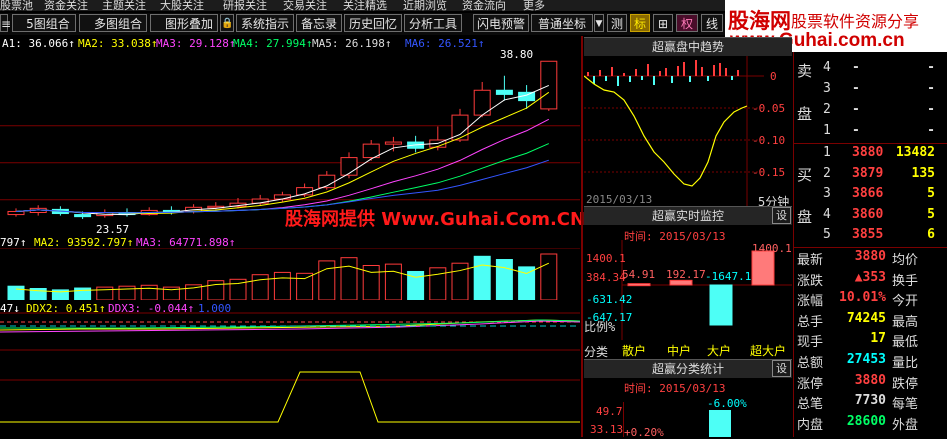 This screenshot has height=439, width=947. I want to click on menu-flow: 资金流向, so click(484, 5).